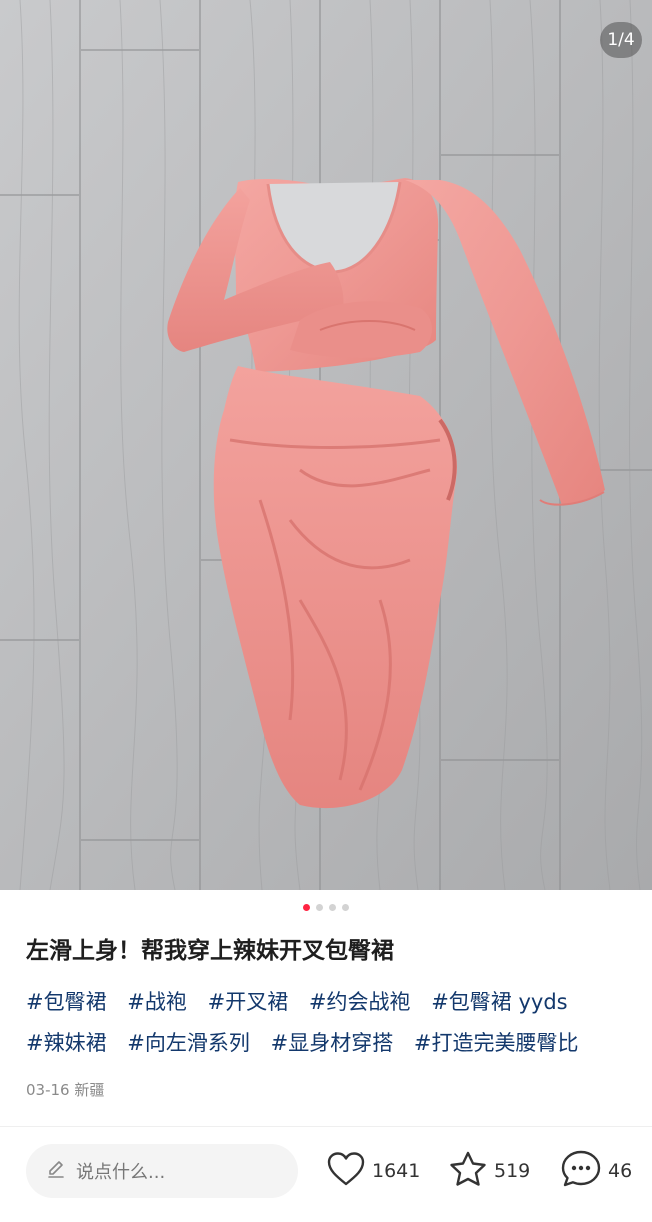 The width and height of the screenshot is (652, 1222). Describe the element at coordinates (512, 1171) in the screenshot. I see `collect-count: 519` at that location.